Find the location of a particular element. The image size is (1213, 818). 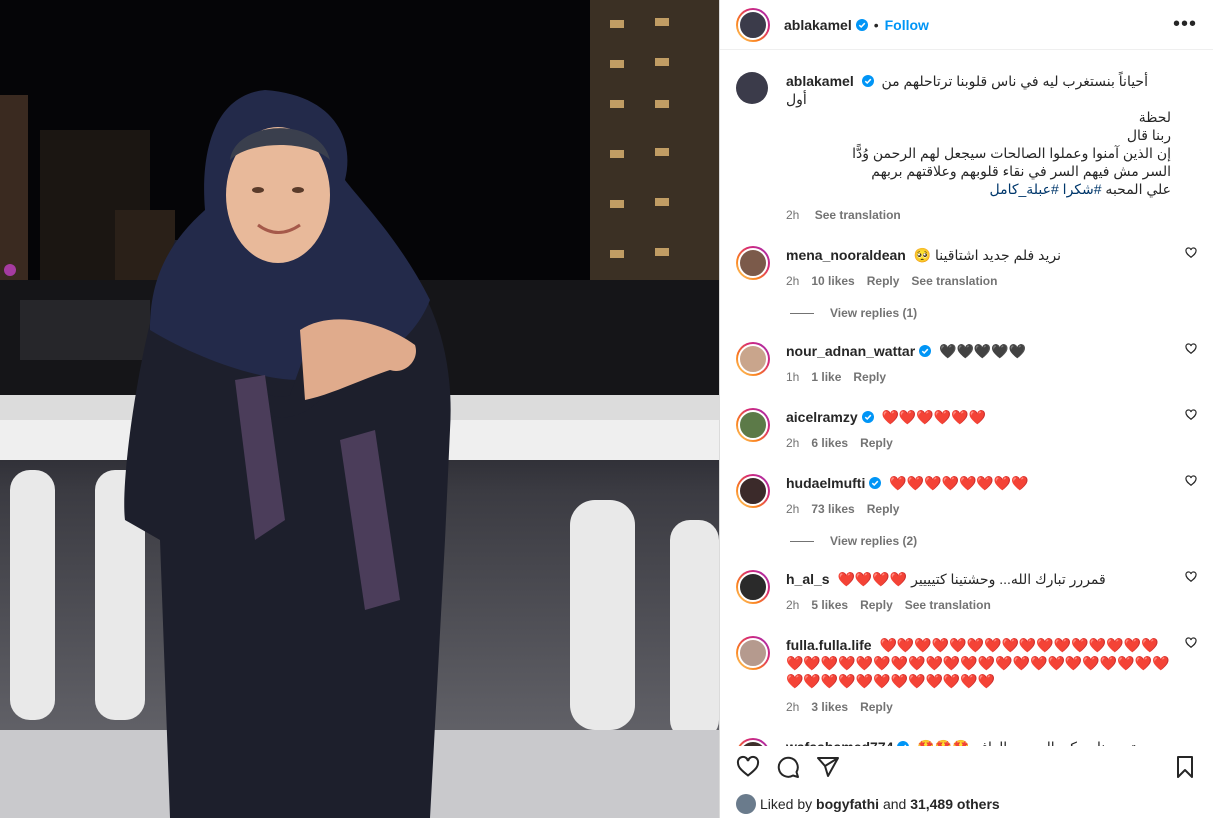

likes-summary: Liked by bogyfathi and 31,489 others is located at coordinates (868, 804).